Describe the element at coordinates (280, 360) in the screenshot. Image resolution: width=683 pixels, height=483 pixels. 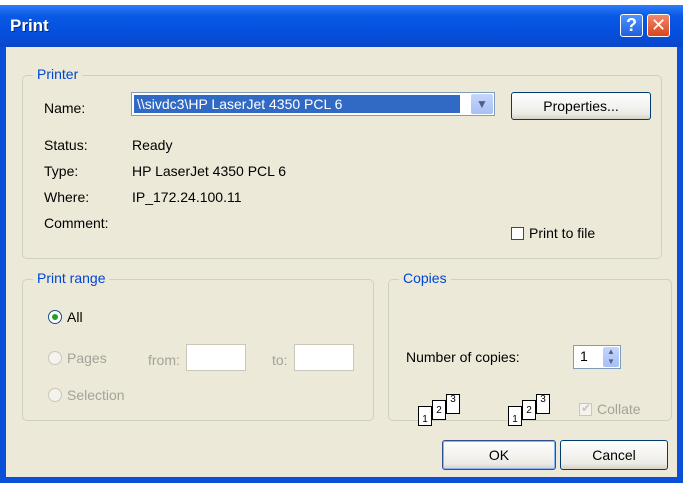
I see `to-label: to:` at that location.